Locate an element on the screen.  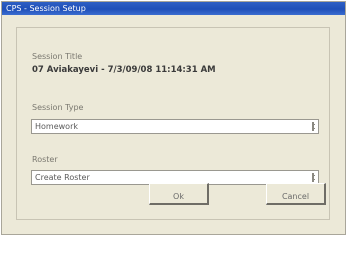
session-type-select: Homework is located at coordinates (175, 126).